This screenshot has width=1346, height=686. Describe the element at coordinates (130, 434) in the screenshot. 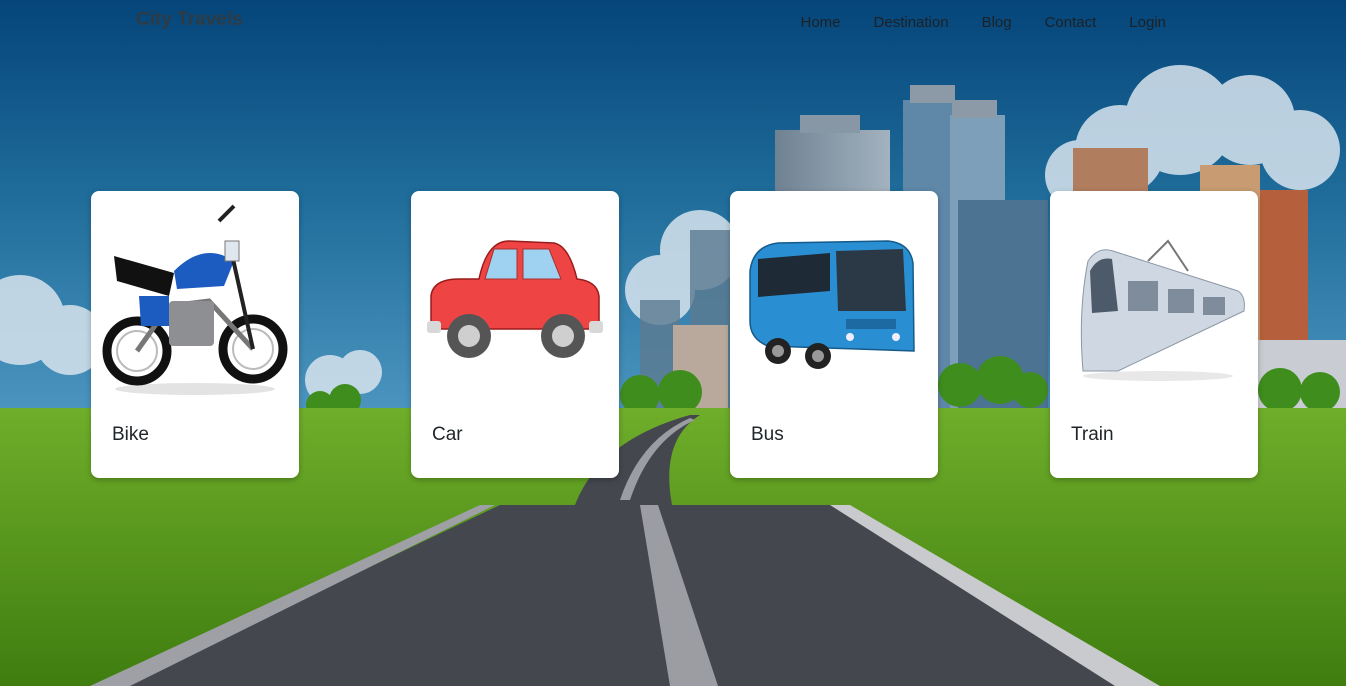

I see `card-label: Bike` at that location.